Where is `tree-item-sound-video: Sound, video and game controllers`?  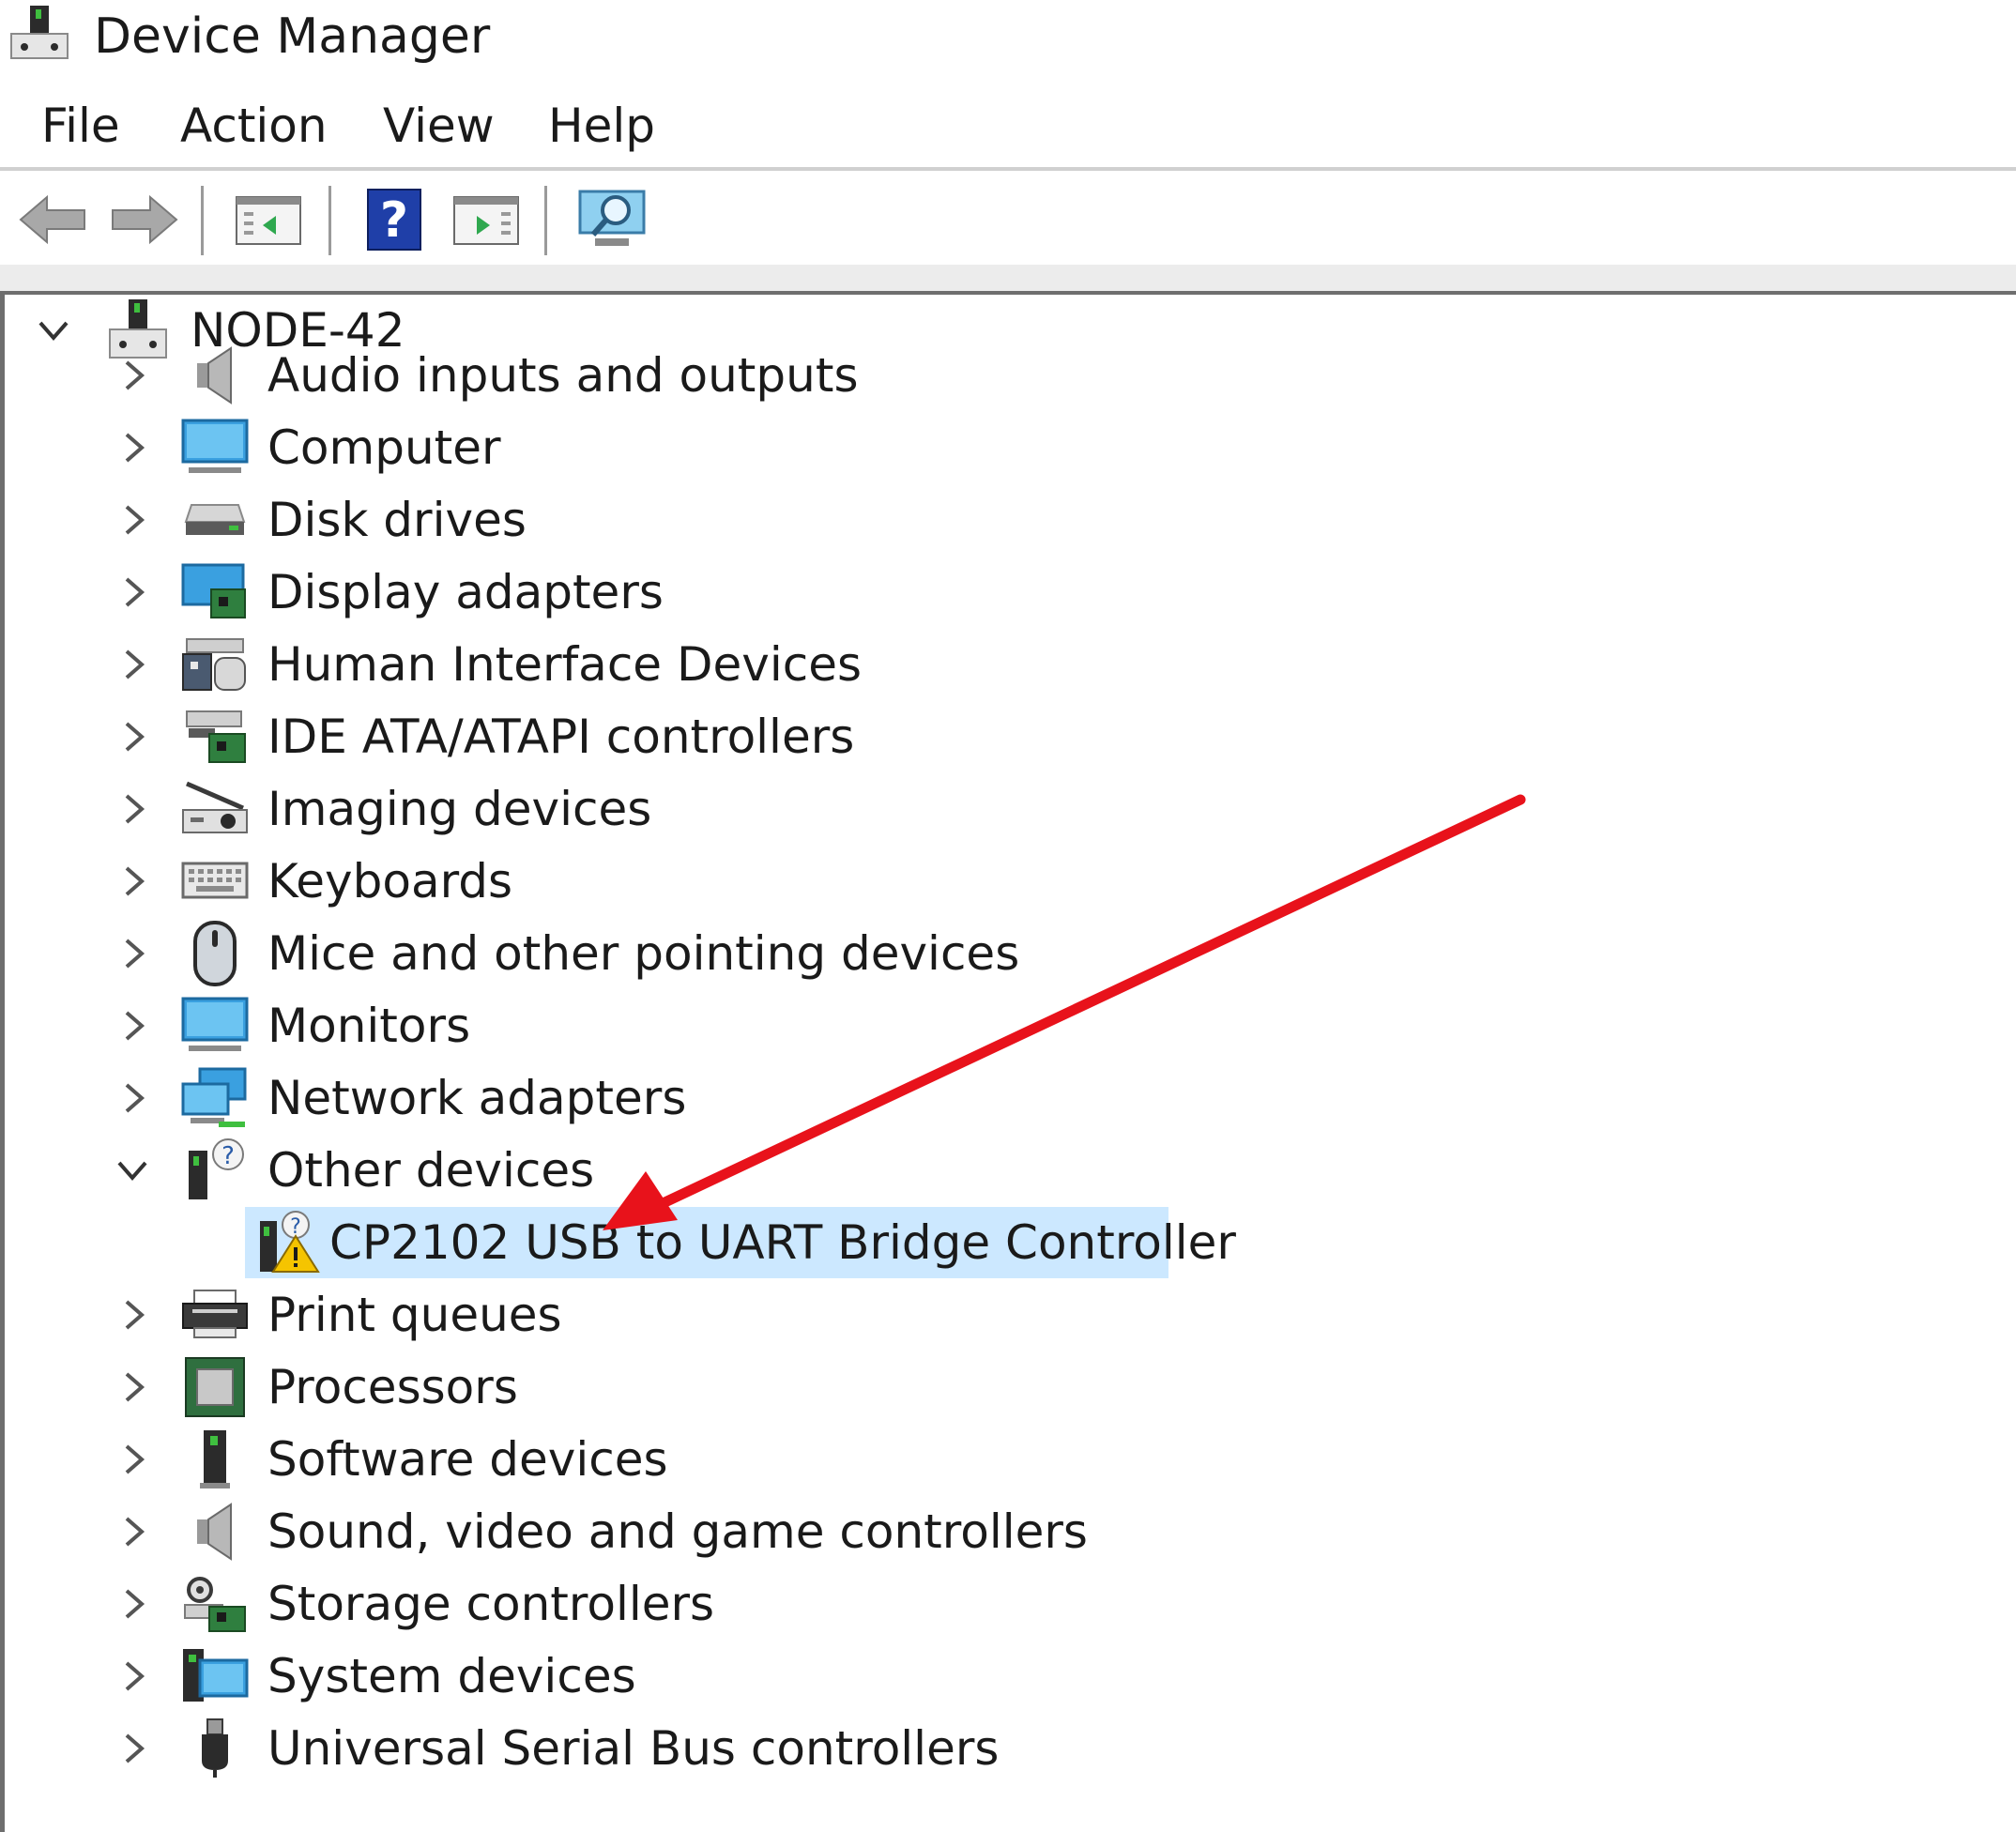
tree-item-sound-video: Sound, video and game controllers is located at coordinates (600, 1531).